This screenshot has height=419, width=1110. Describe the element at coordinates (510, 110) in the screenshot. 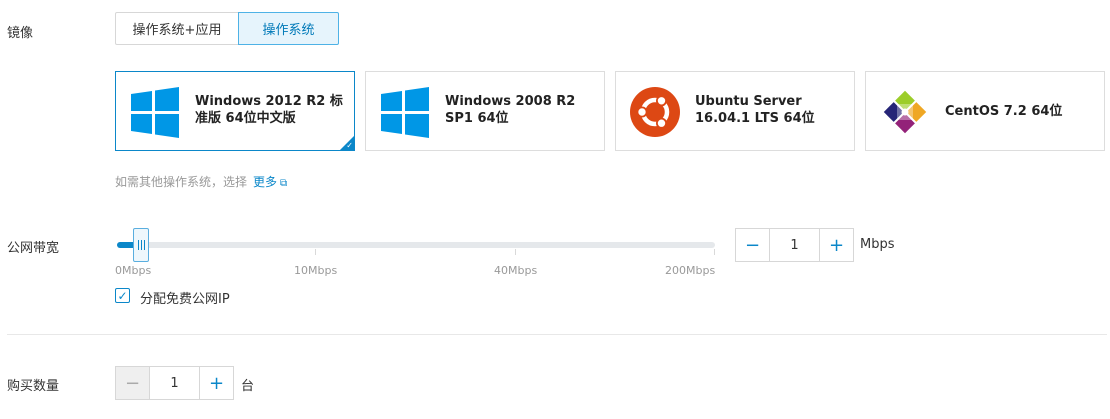

I see `os-name: Windows 2008 R2 SP1 64位` at that location.